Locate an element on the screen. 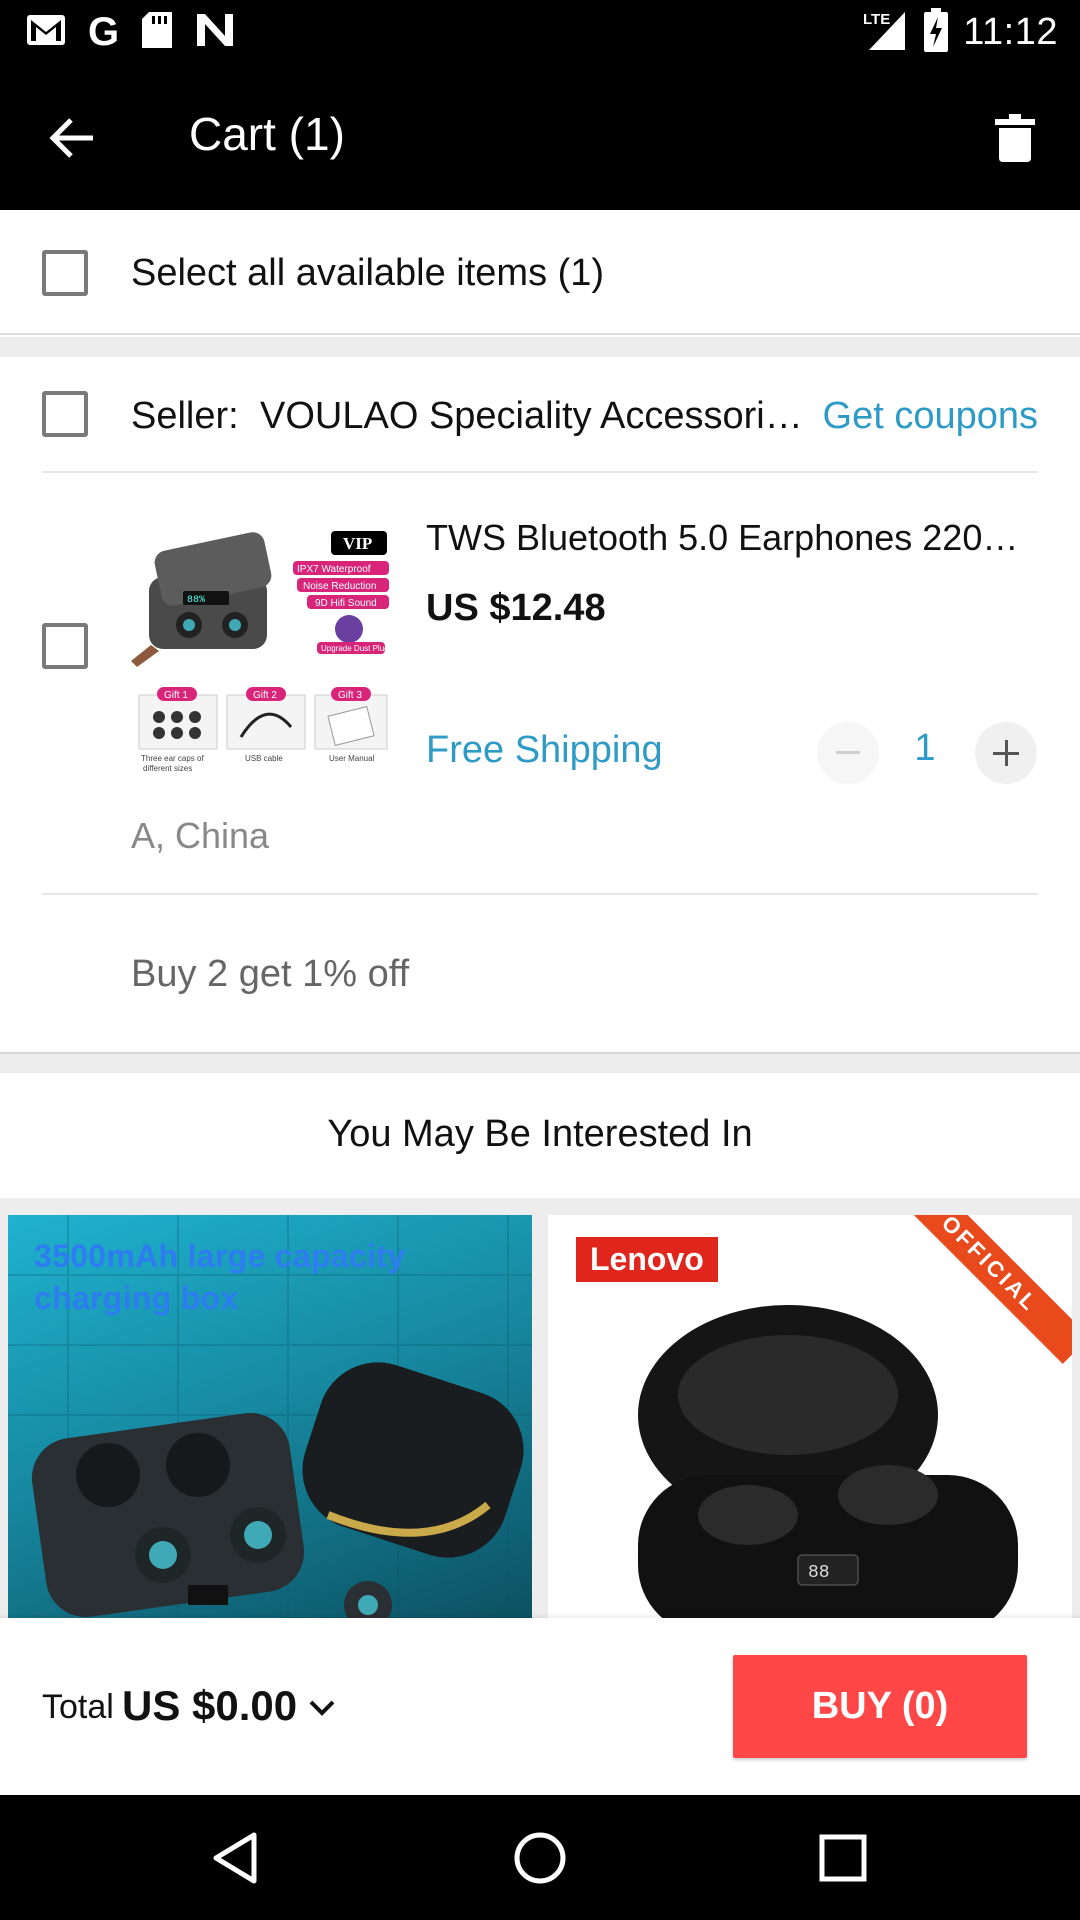 The width and height of the screenshot is (1080, 1920). select-all-label: Select all available items (1) is located at coordinates (368, 273).